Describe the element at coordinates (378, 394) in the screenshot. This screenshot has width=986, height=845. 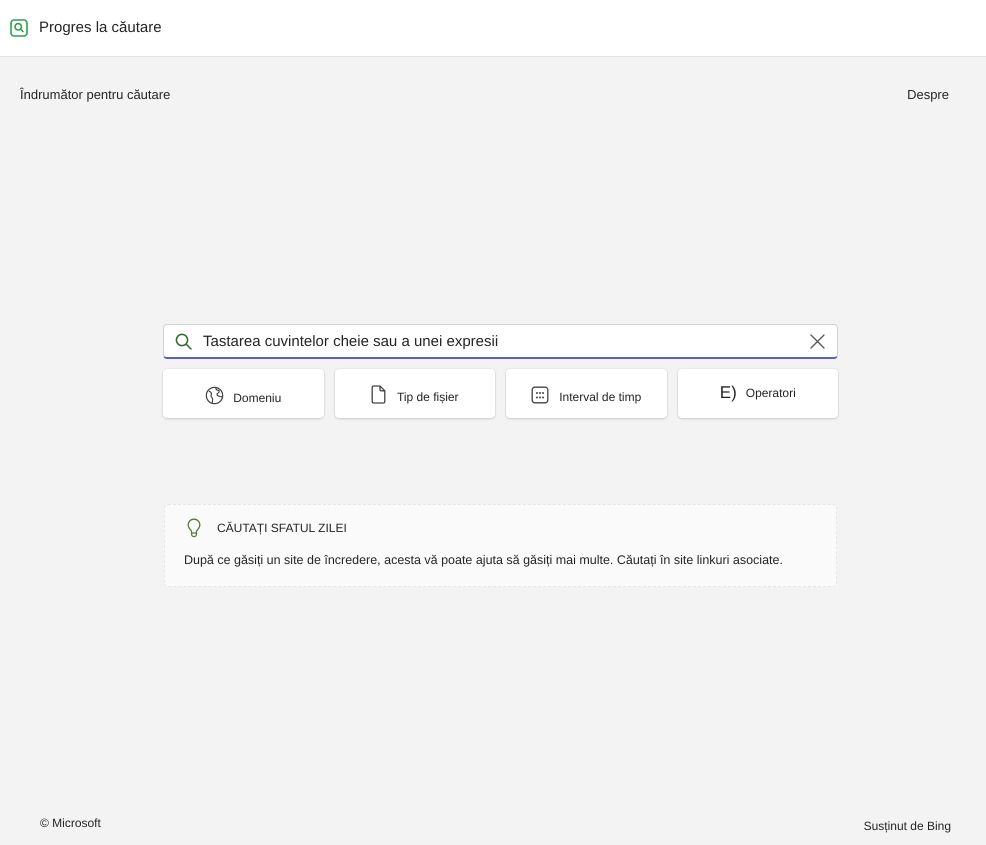
I see `document-icon` at that location.